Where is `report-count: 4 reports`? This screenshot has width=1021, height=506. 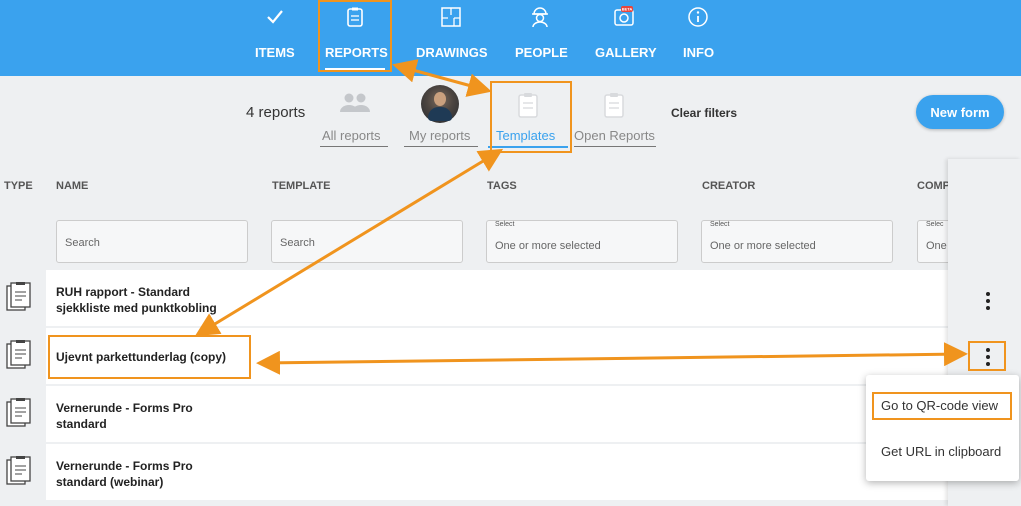
report-count: 4 reports is located at coordinates (276, 112).